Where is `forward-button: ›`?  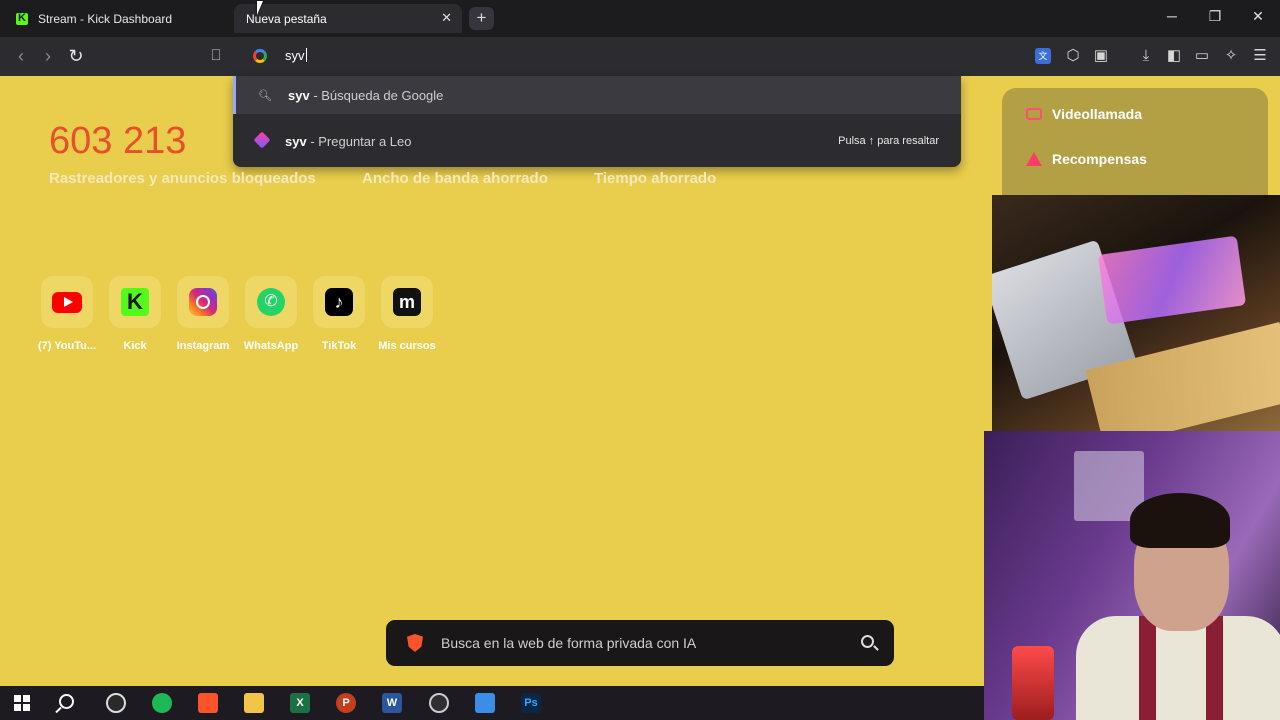
forward-button: › is located at coordinates (48, 56).